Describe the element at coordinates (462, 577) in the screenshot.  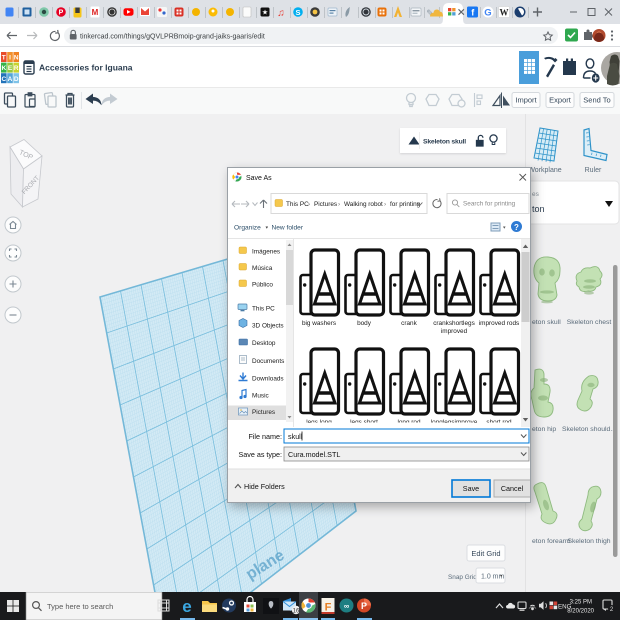
I see `svg-text: Snap Grid` at that location.